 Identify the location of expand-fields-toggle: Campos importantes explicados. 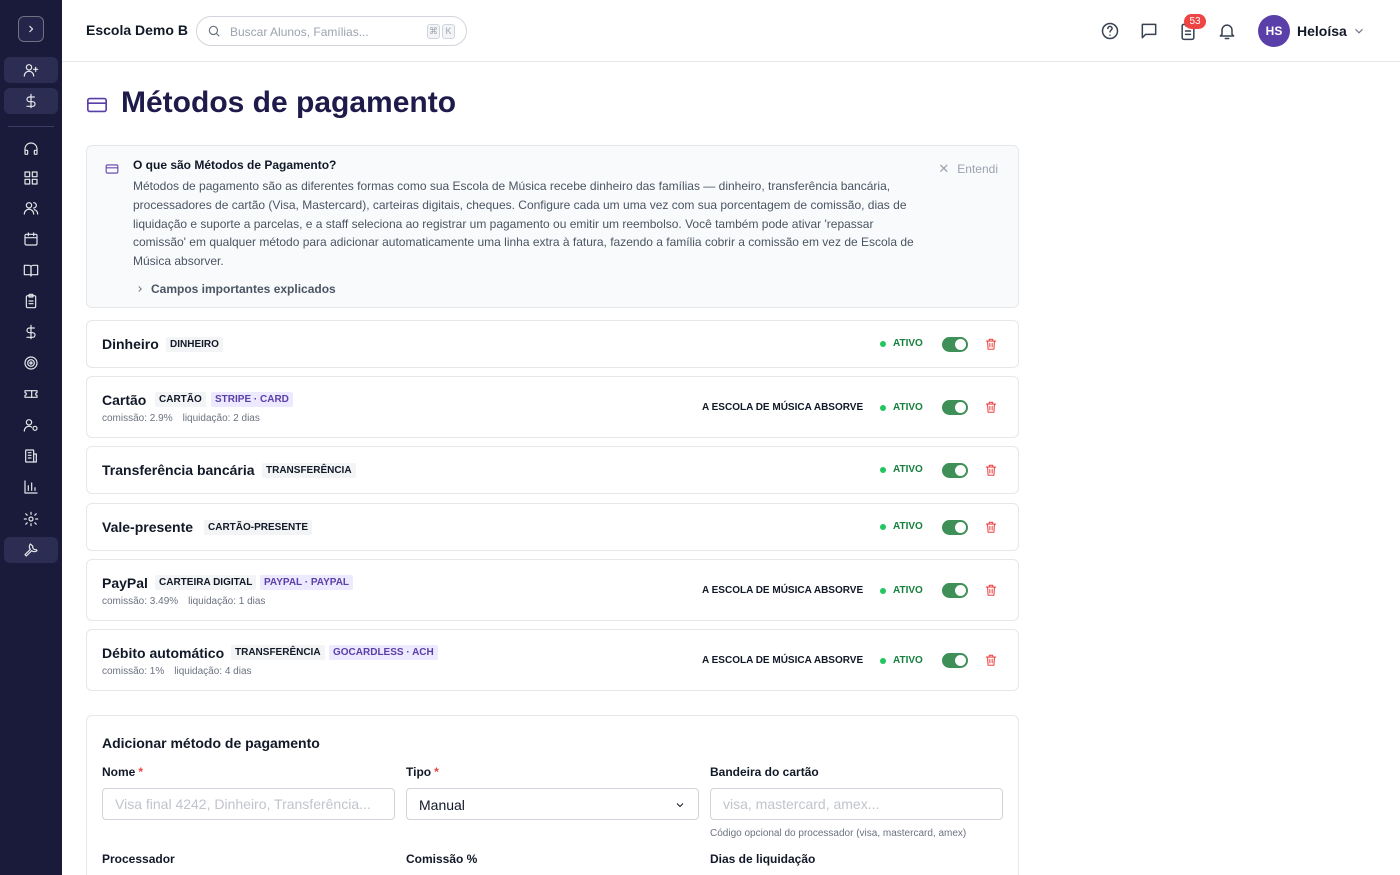
(235, 289).